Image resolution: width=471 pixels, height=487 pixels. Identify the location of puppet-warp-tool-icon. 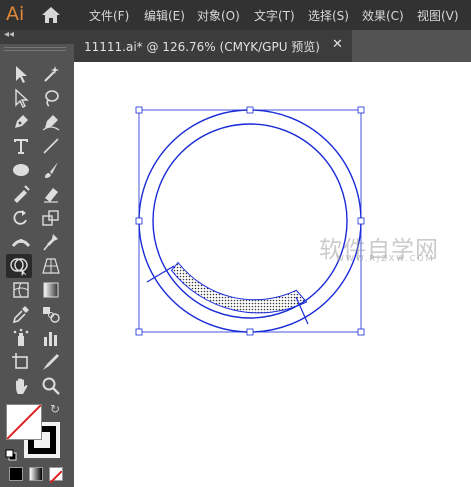
(51, 242).